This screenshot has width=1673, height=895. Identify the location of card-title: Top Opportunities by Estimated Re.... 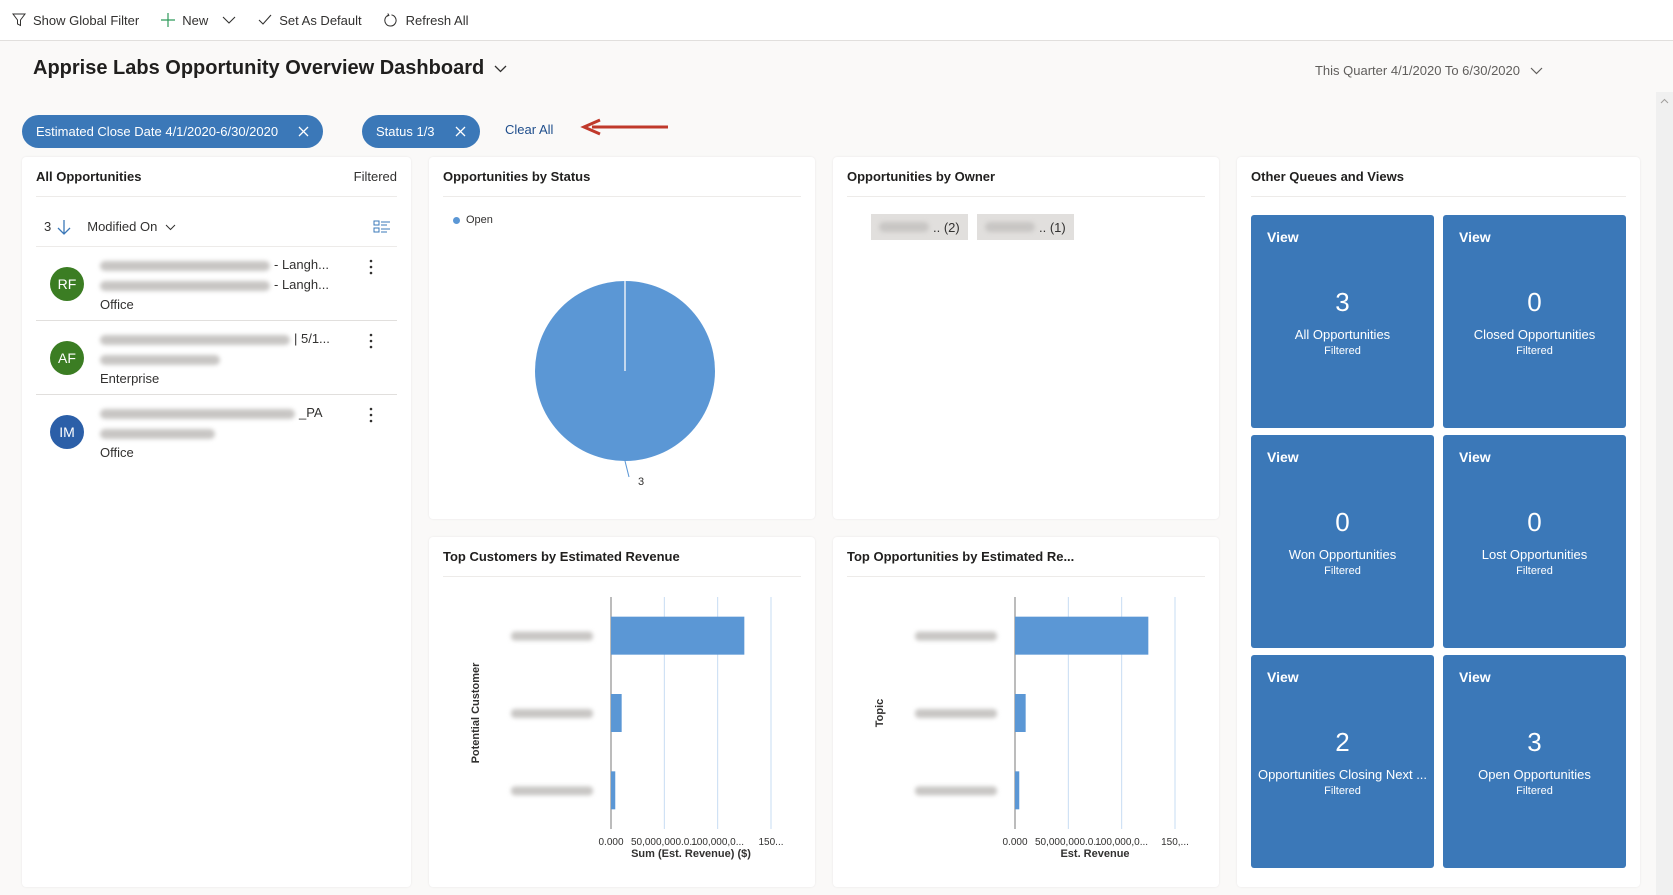
(961, 556).